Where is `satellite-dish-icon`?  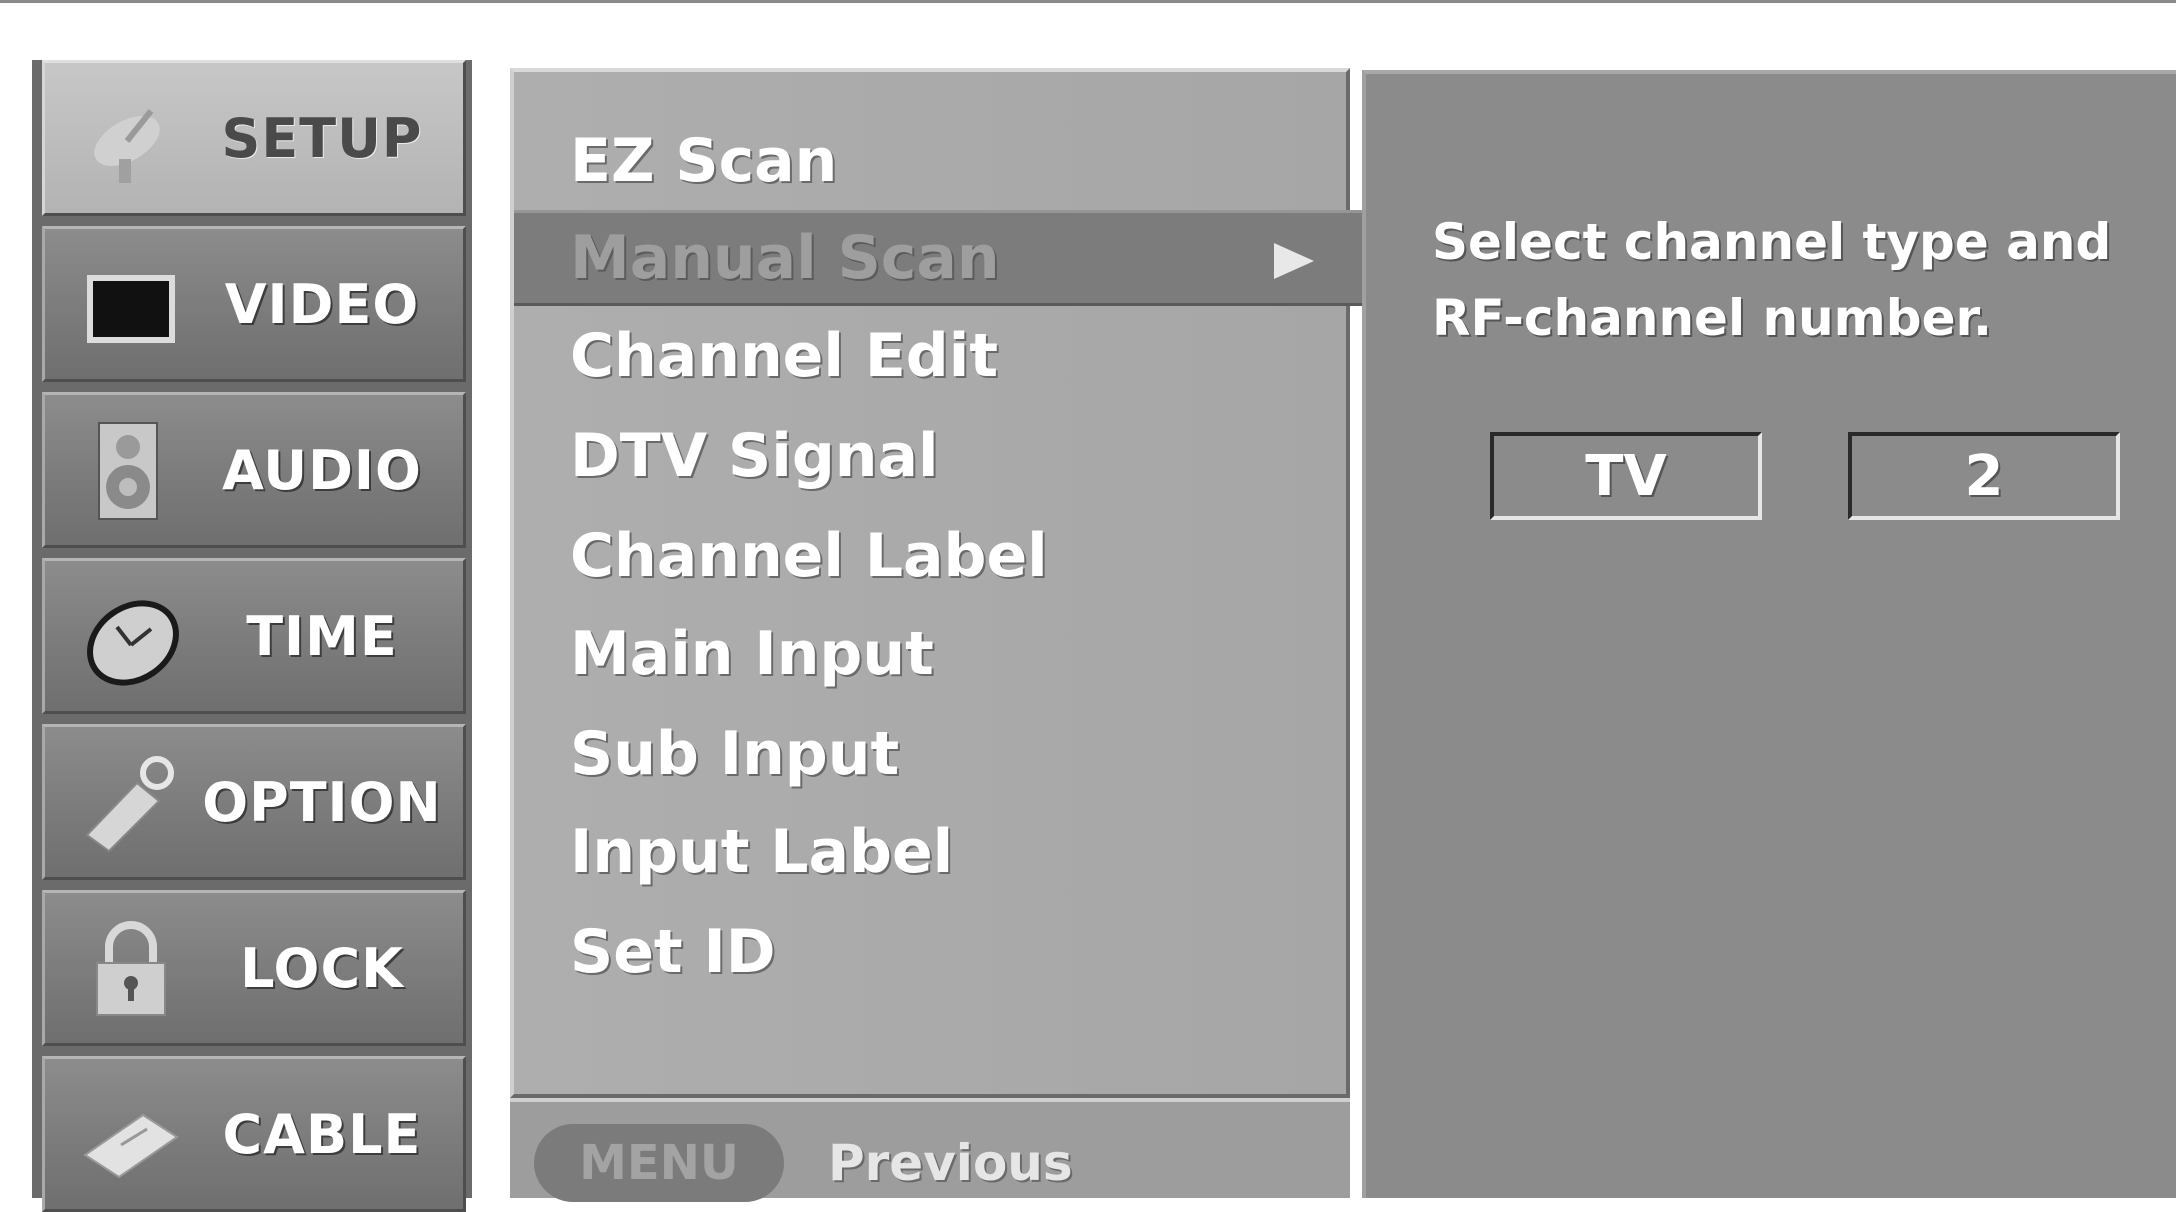
satellite-dish-icon is located at coordinates (127, 146).